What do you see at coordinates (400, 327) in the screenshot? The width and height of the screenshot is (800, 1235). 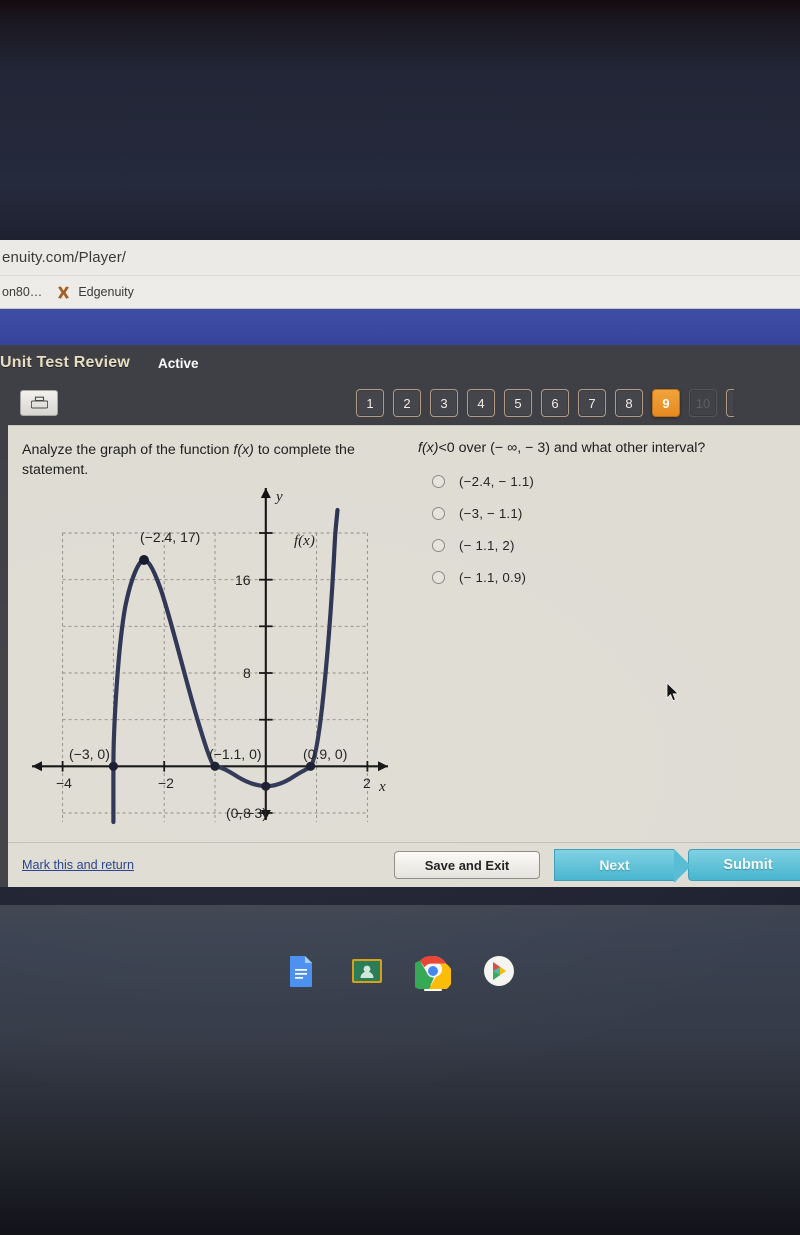 I see `site-header-band` at bounding box center [400, 327].